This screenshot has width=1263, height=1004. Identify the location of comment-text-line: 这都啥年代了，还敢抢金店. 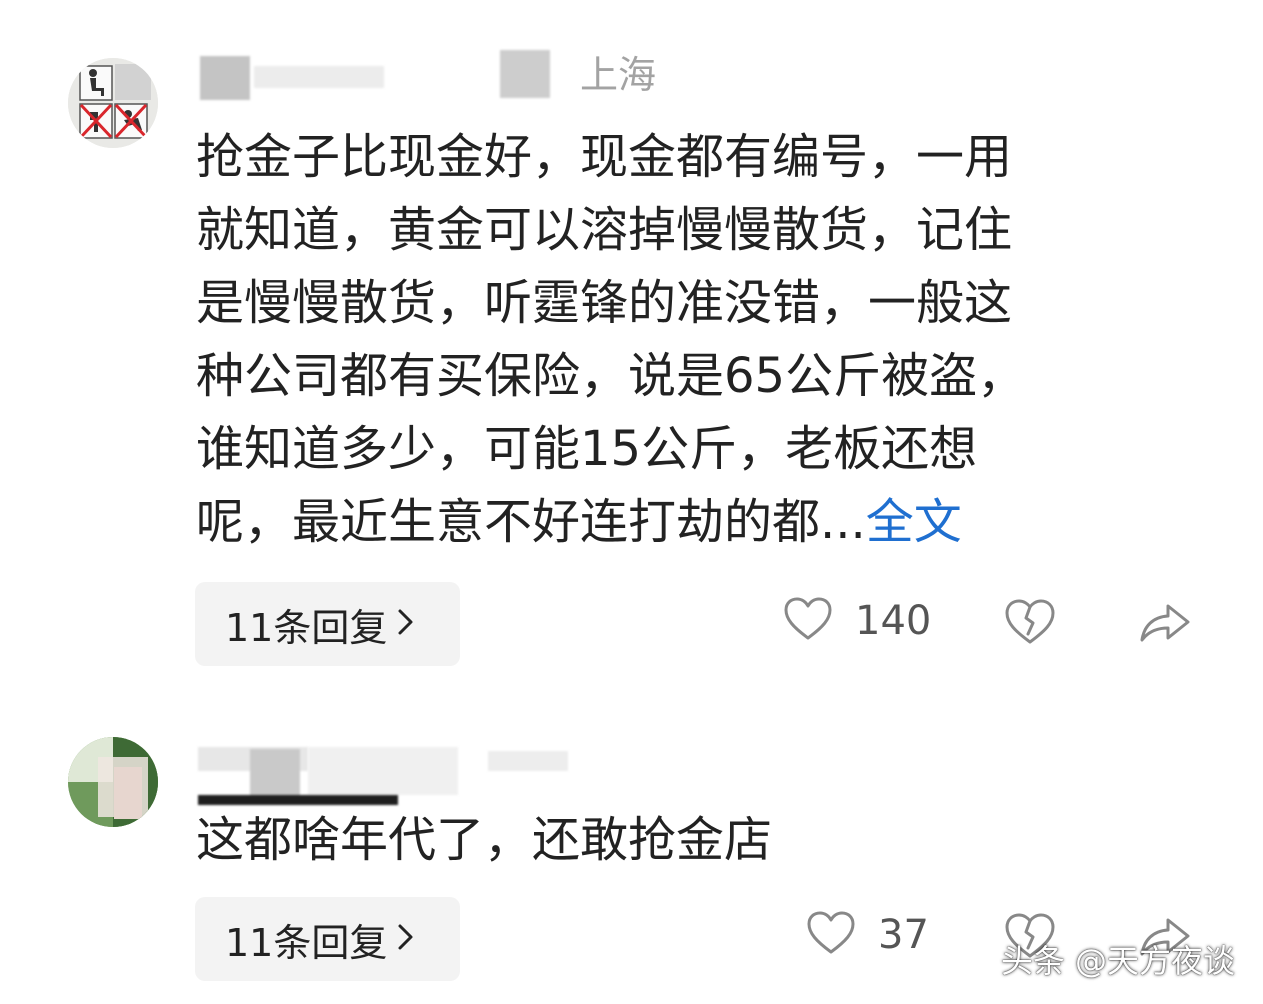
(484, 840).